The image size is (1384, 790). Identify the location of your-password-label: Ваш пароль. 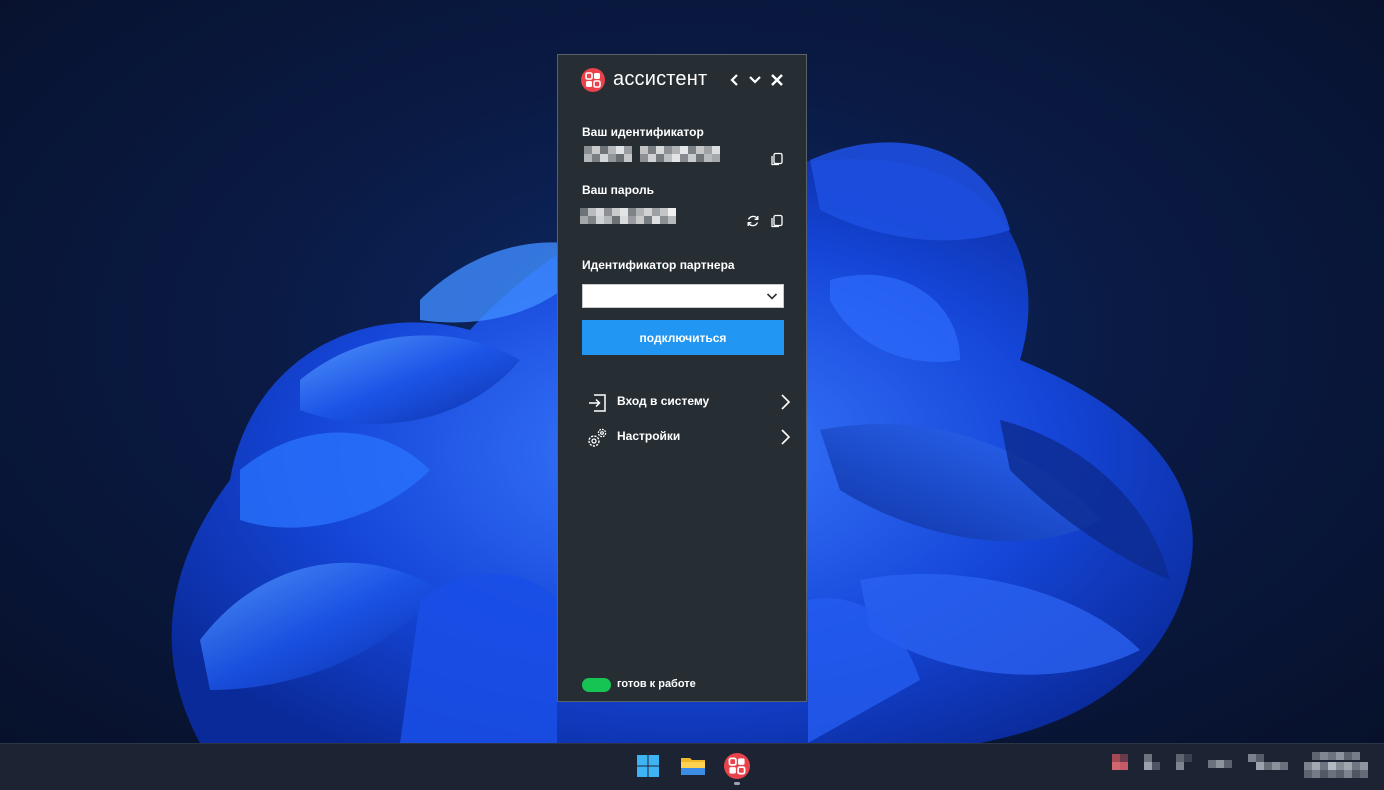
(618, 190).